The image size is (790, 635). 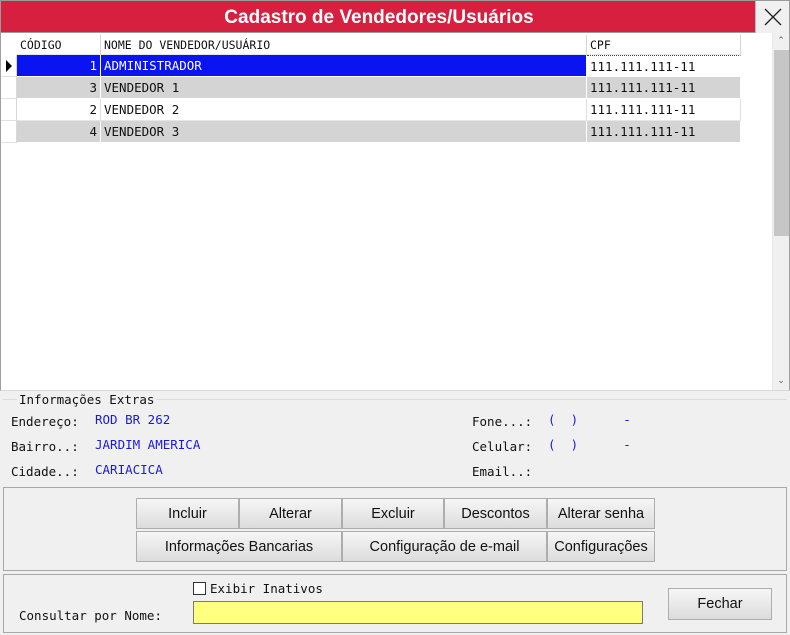 I want to click on close-x-icon, so click(x=773, y=17).